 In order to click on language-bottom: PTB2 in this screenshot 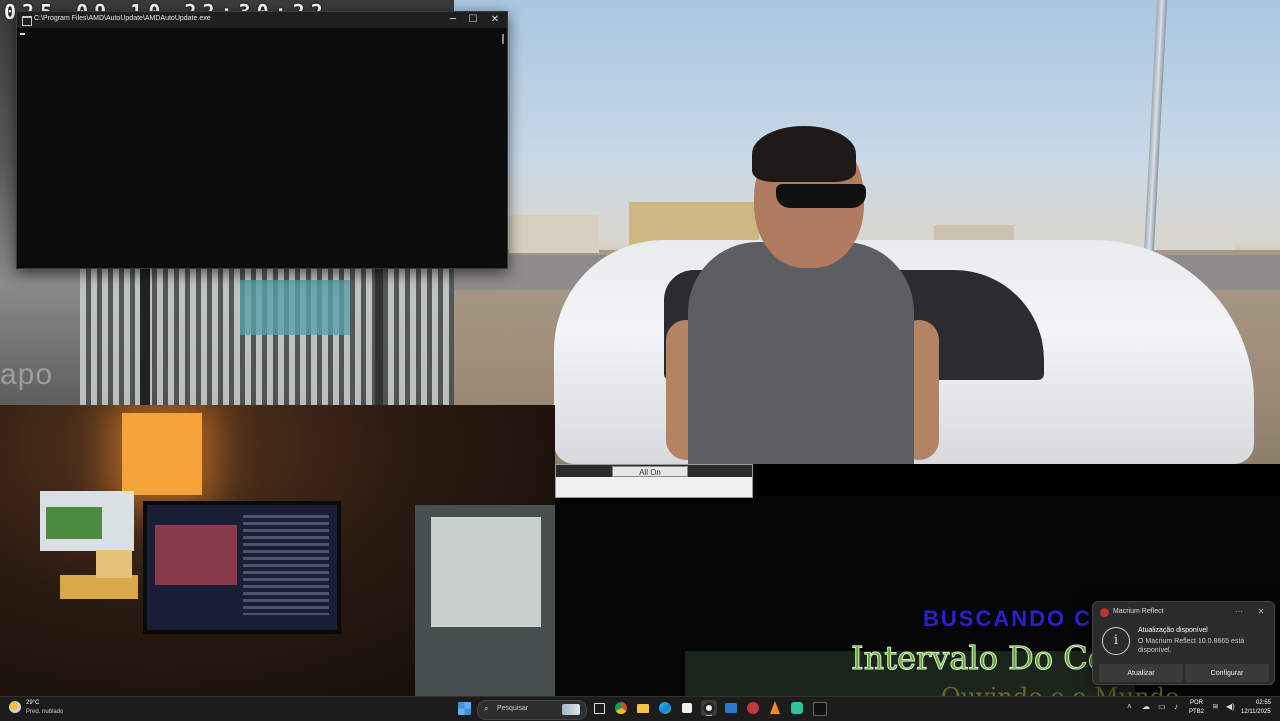, I will do `click(1196, 712)`.